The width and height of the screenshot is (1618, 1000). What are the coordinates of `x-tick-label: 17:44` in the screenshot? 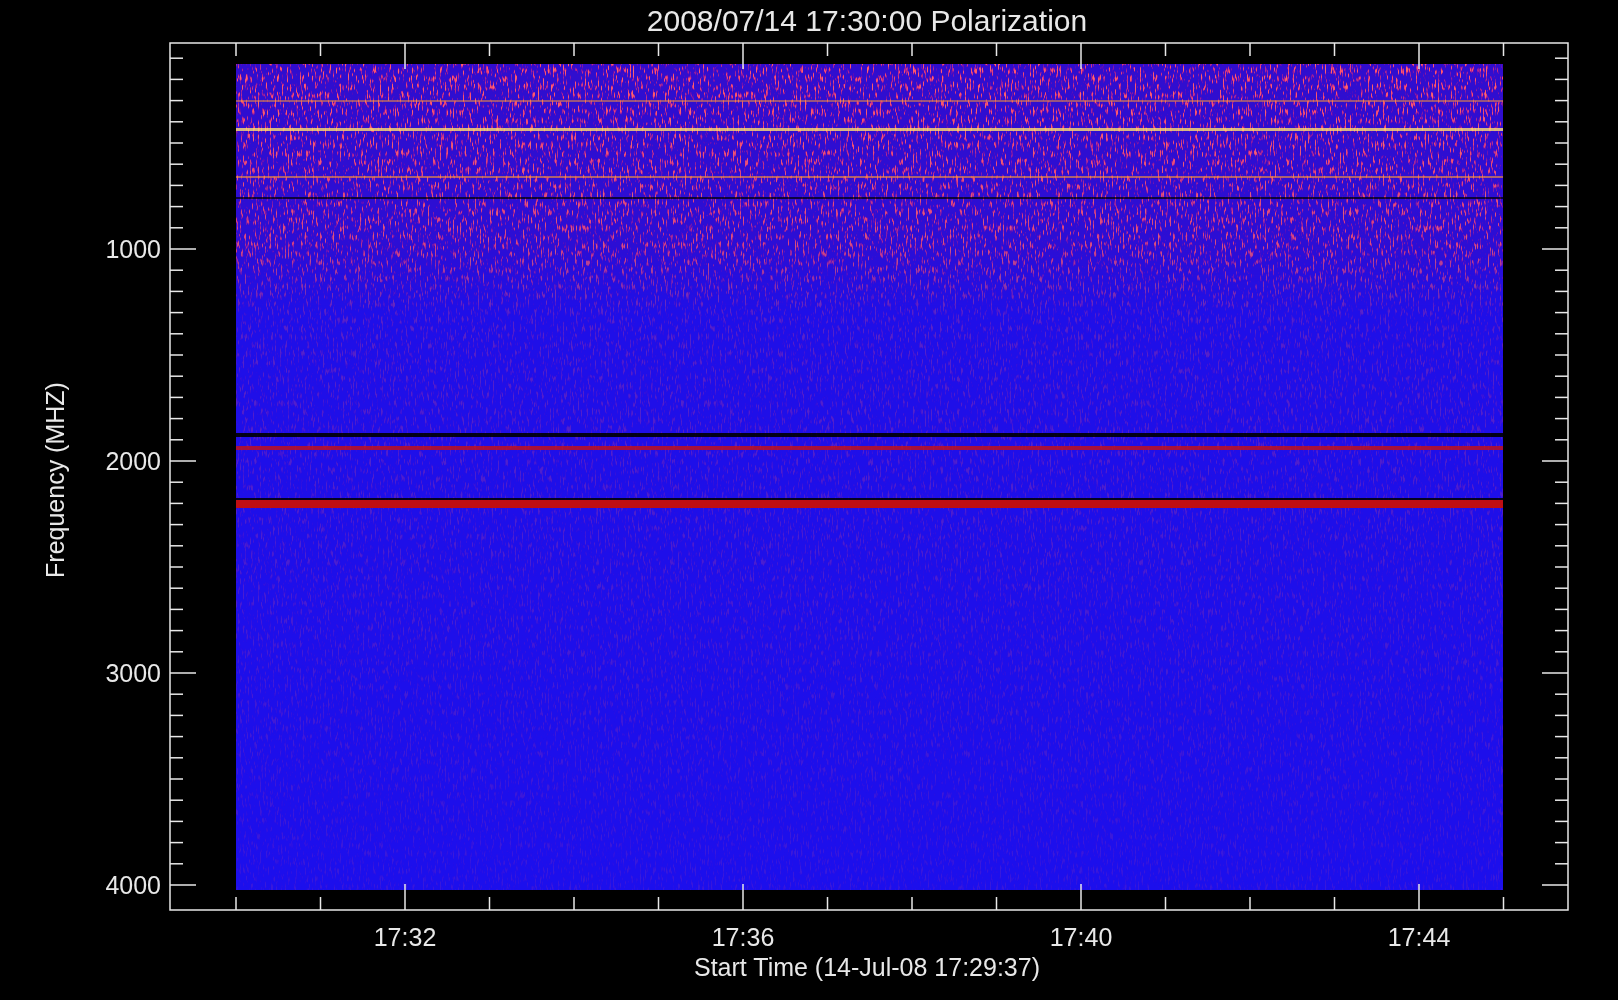 It's located at (1419, 937).